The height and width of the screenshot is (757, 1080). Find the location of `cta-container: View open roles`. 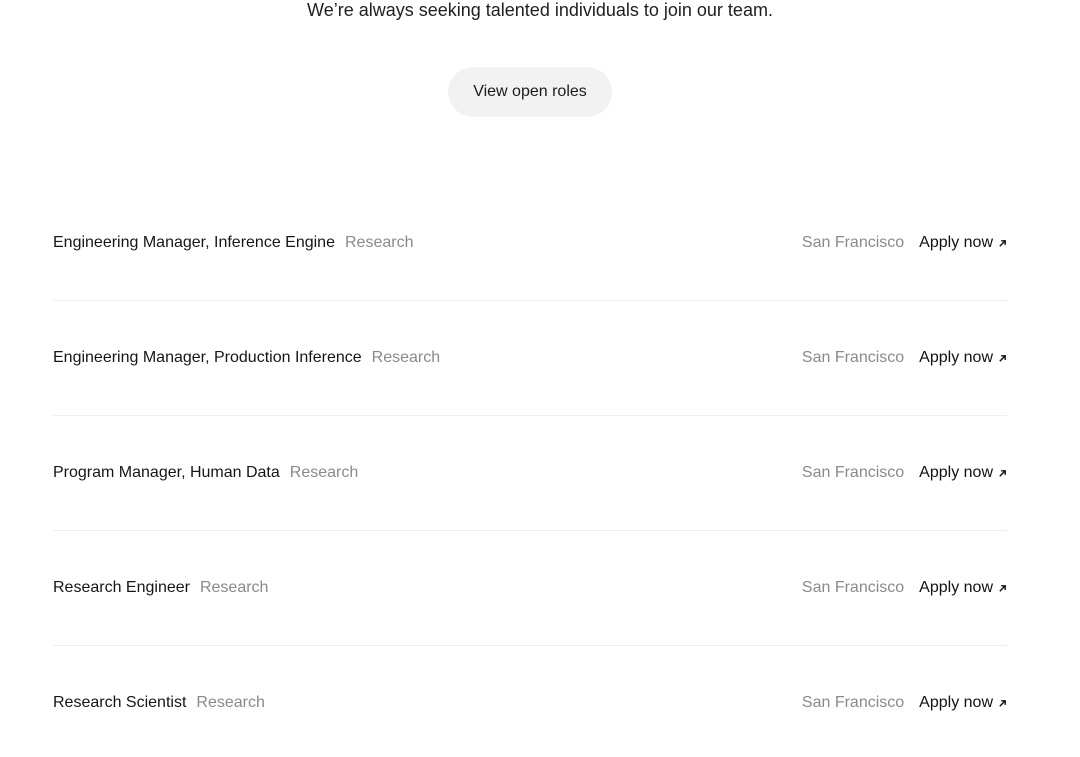

cta-container: View open roles is located at coordinates (530, 92).